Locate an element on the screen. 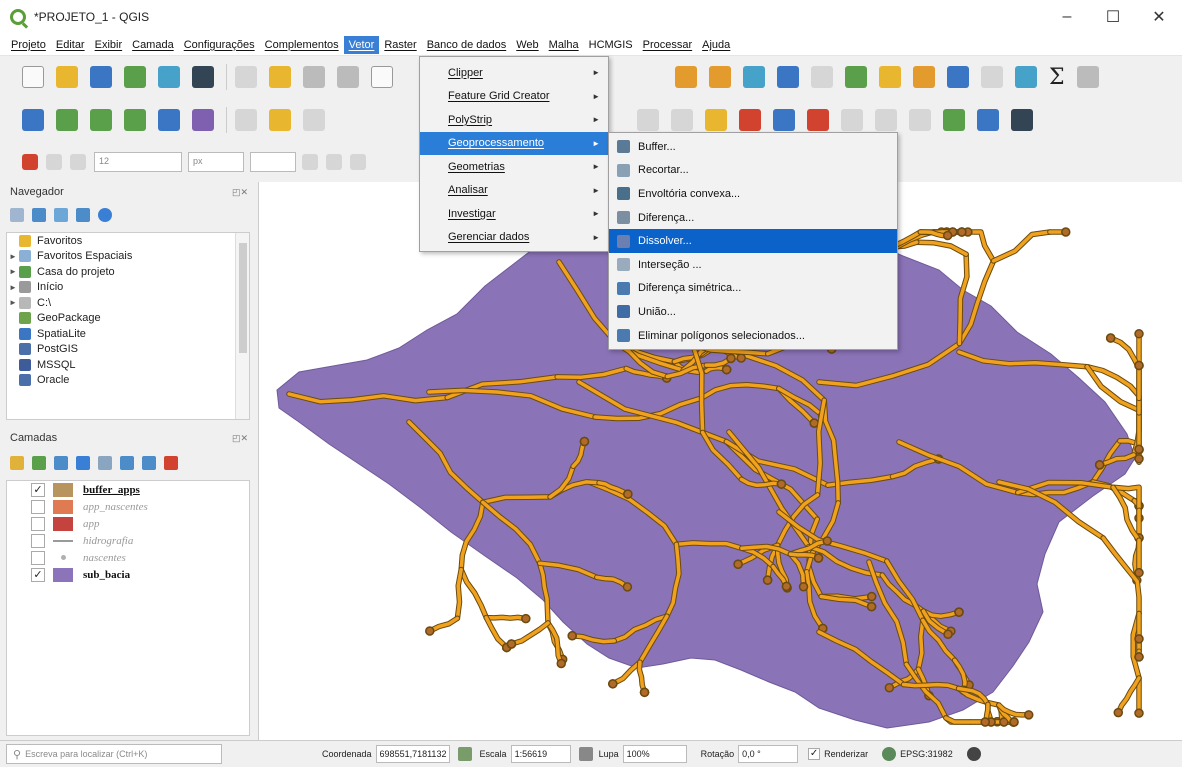  zoom-layer-icon is located at coordinates (686, 77).